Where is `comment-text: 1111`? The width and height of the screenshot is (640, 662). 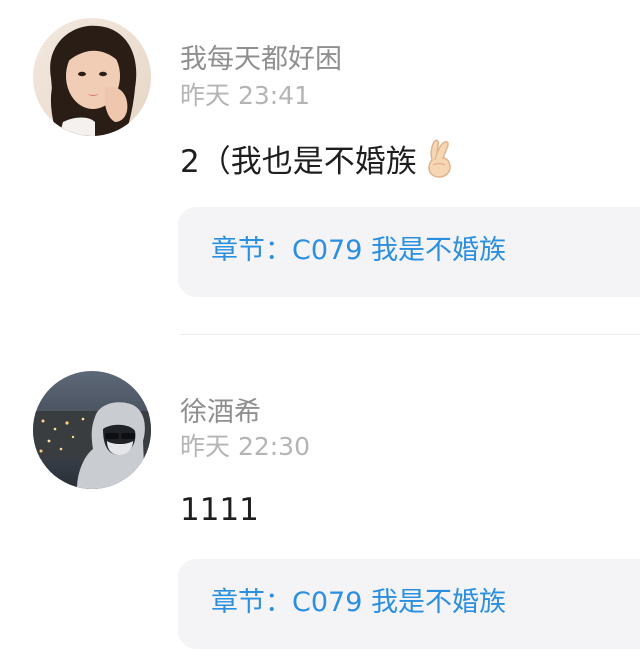 comment-text: 1111 is located at coordinates (219, 510).